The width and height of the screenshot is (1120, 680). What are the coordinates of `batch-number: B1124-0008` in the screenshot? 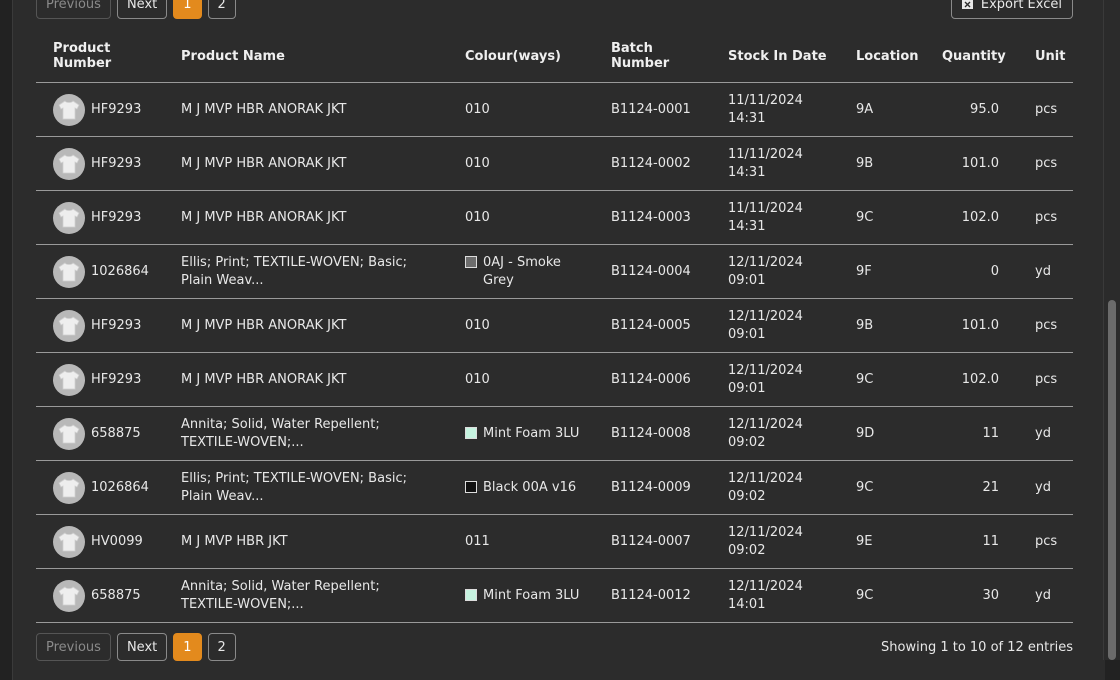 It's located at (652, 433).